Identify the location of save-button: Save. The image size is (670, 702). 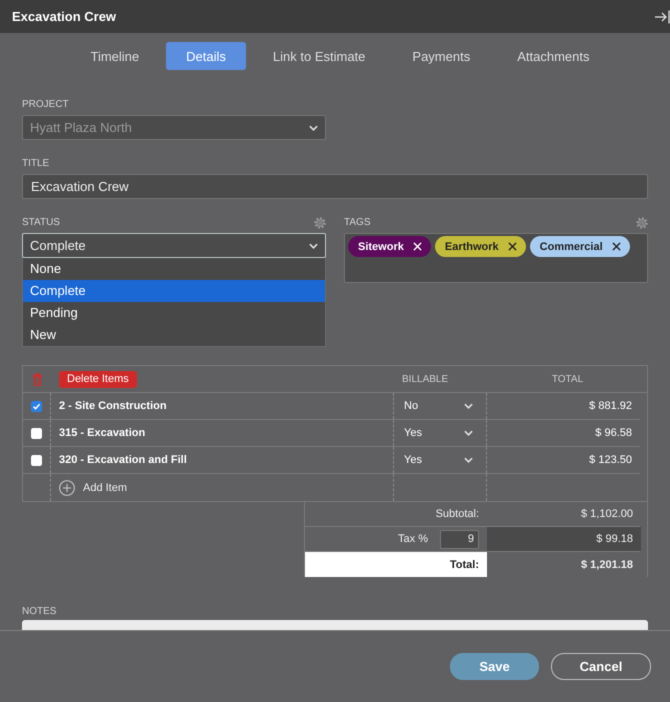
(494, 666).